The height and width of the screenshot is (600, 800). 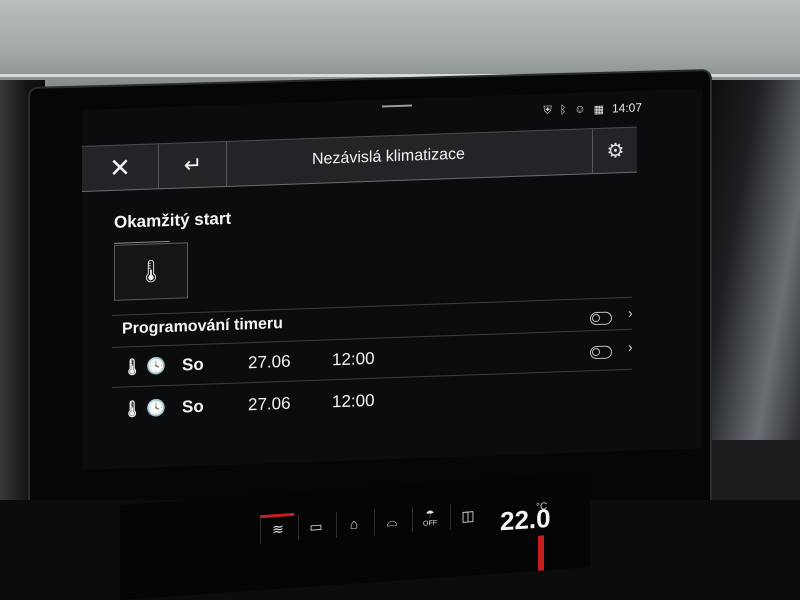 I want to click on temperature-bar, so click(x=541, y=553).